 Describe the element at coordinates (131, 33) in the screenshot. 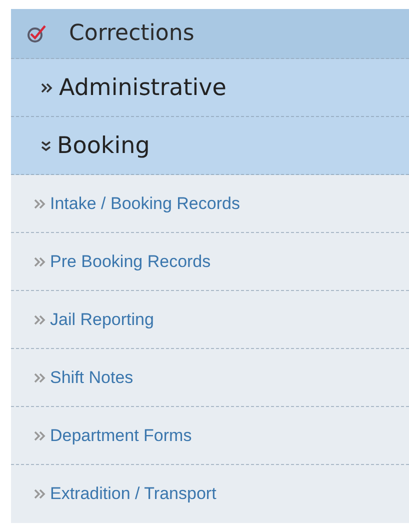

I see `menu-title: Corrections` at that location.